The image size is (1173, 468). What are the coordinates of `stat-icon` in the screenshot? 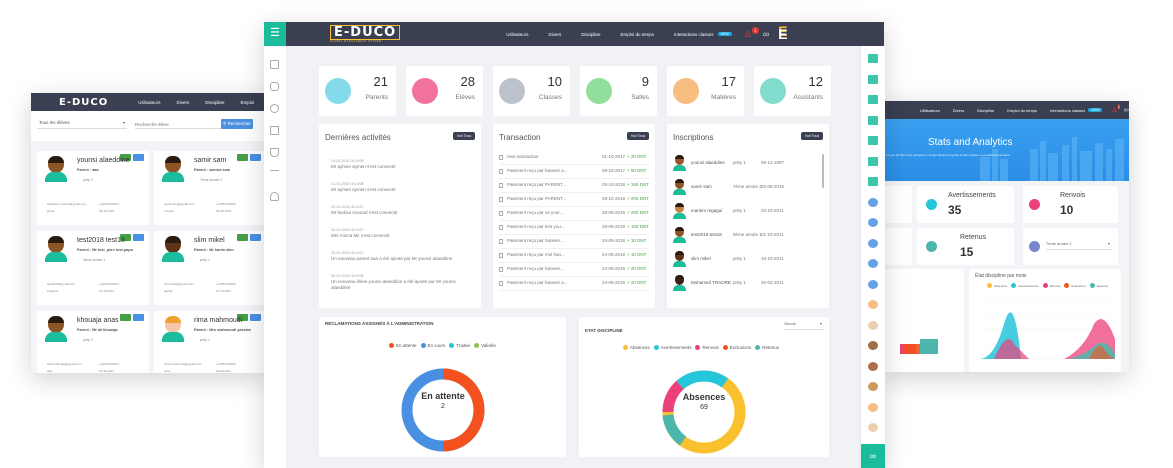 It's located at (512, 91).